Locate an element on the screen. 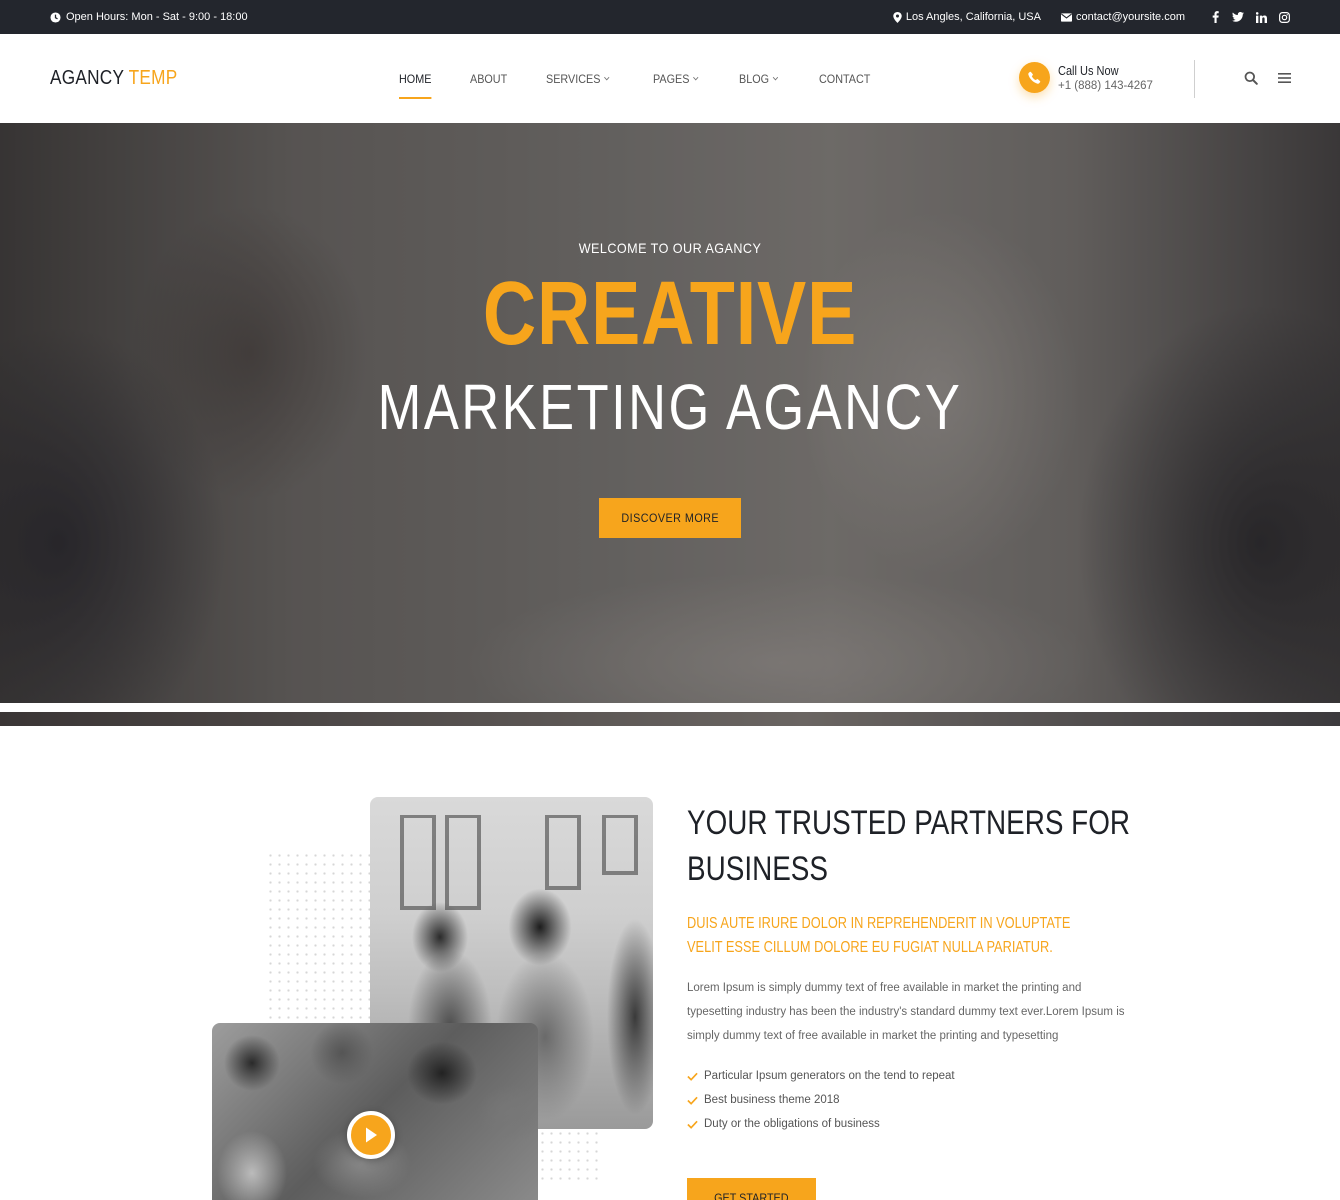 This screenshot has height=1200, width=1340. nav-blog: BLOG is located at coordinates (759, 79).